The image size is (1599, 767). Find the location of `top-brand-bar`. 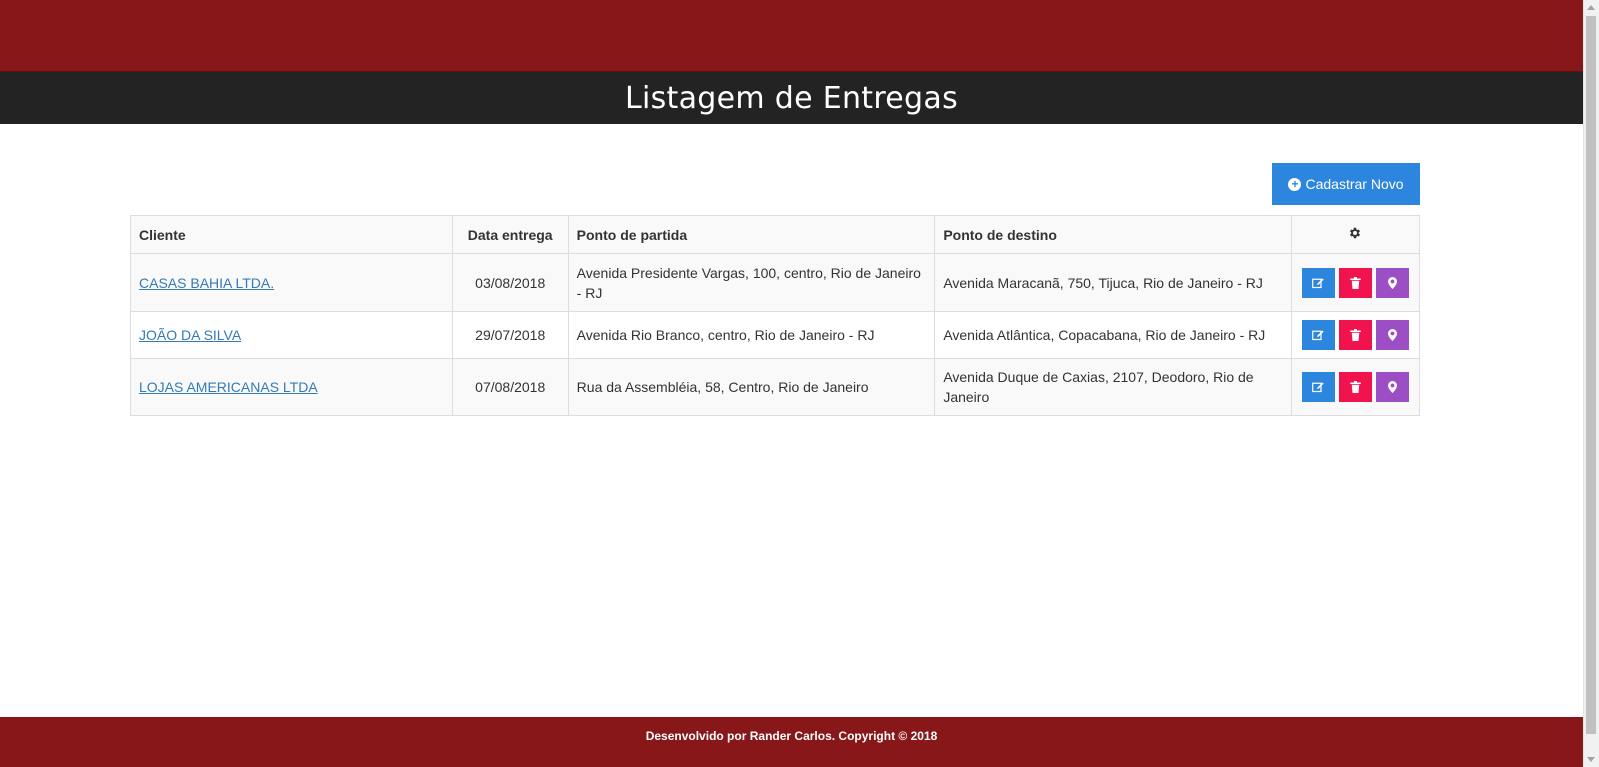

top-brand-bar is located at coordinates (791, 36).